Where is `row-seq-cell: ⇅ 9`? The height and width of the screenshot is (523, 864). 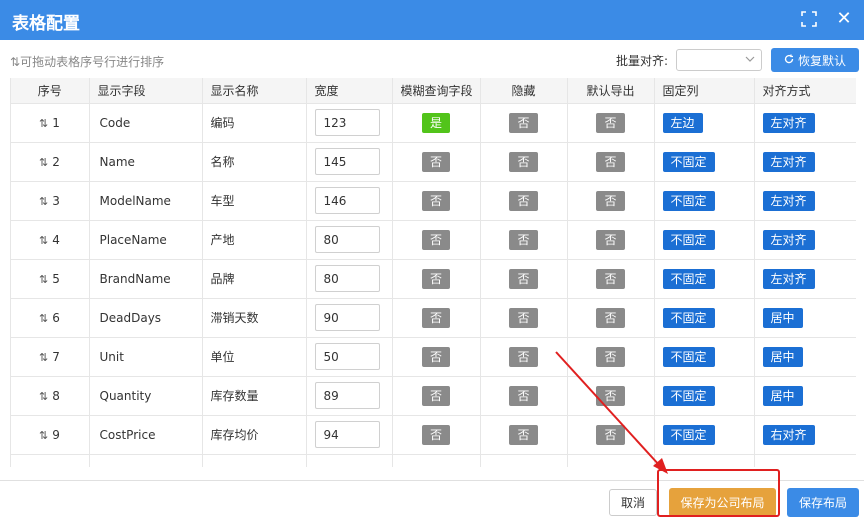 row-seq-cell: ⇅ 9 is located at coordinates (50, 435).